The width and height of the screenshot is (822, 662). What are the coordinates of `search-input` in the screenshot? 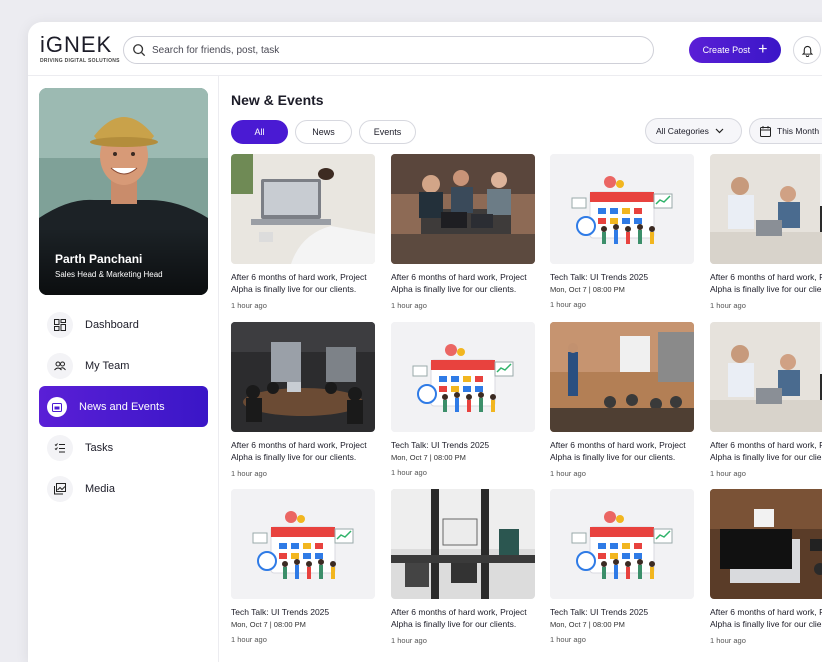 It's located at (392, 50).